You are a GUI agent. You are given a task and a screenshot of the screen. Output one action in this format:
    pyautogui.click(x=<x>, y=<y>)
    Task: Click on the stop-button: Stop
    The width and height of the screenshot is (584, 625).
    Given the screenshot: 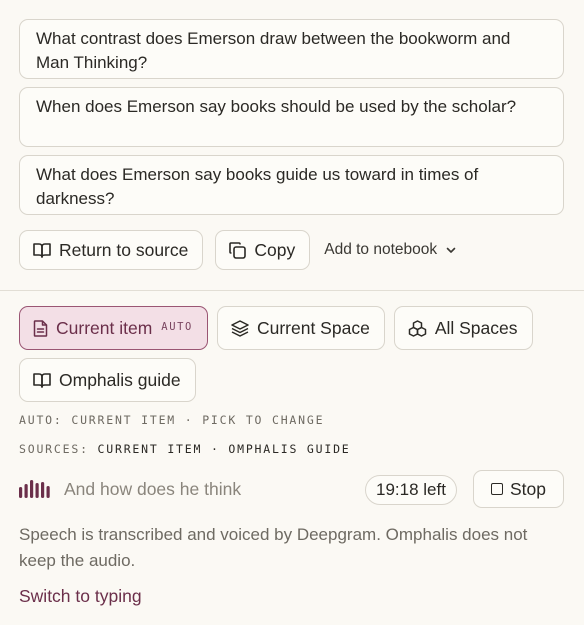 What is the action you would take?
    pyautogui.click(x=518, y=489)
    